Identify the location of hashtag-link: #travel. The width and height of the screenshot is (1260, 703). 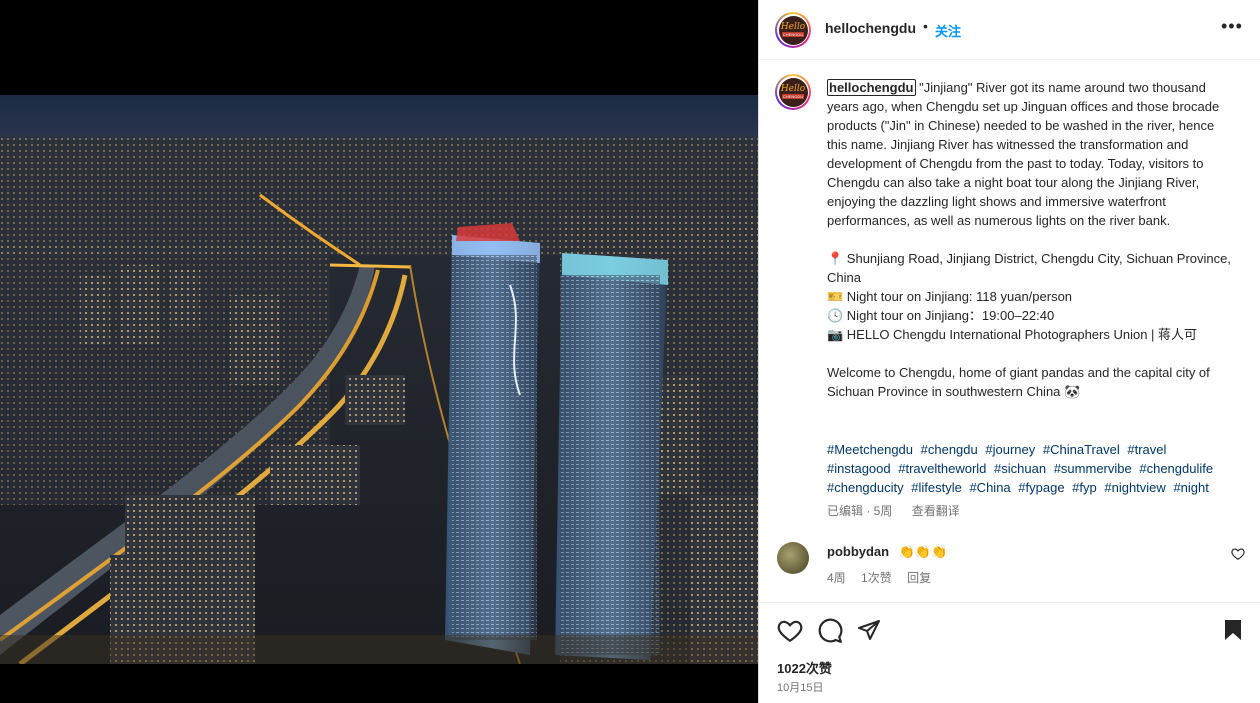
(1146, 449).